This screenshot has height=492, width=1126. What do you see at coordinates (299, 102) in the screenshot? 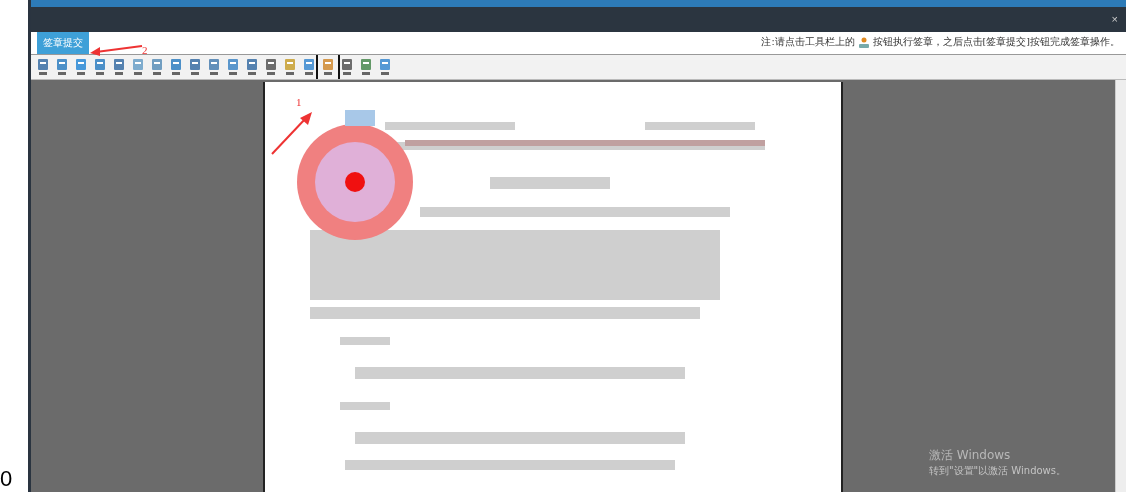
I see `annotation-label: 1` at bounding box center [299, 102].